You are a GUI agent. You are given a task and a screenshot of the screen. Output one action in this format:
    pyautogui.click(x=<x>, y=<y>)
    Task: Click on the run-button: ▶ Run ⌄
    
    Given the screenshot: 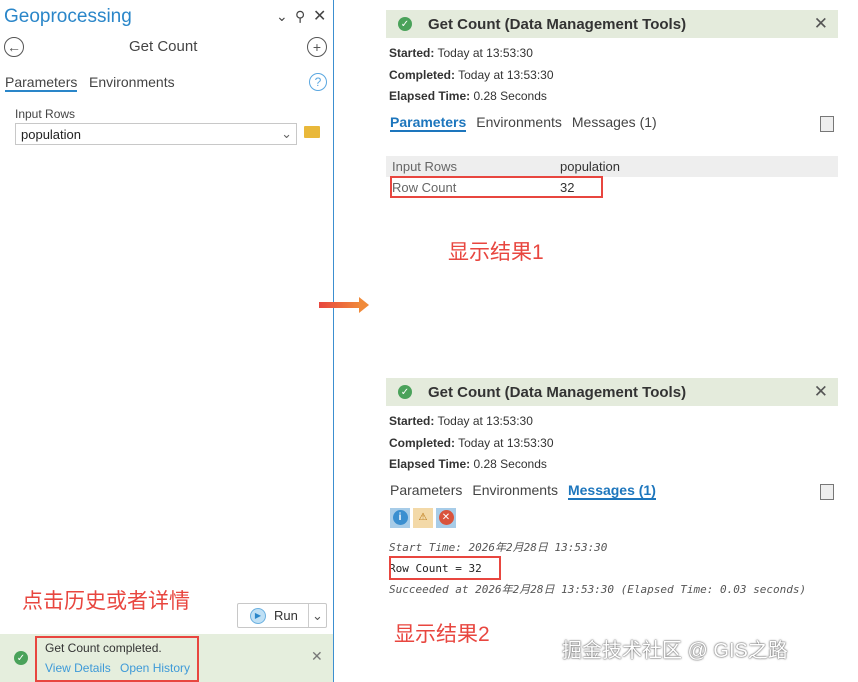 What is the action you would take?
    pyautogui.click(x=282, y=615)
    